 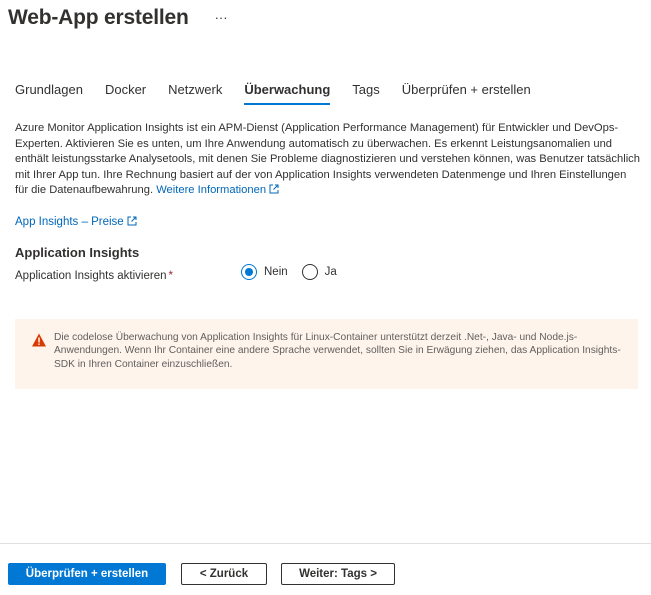 I want to click on radio-button-checked, so click(x=249, y=272).